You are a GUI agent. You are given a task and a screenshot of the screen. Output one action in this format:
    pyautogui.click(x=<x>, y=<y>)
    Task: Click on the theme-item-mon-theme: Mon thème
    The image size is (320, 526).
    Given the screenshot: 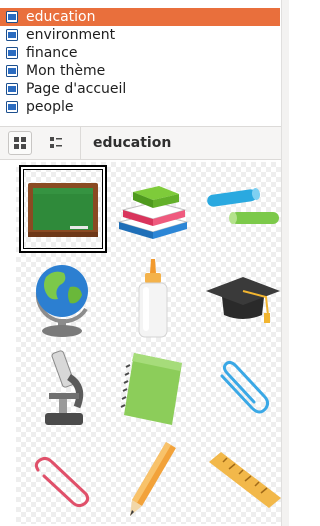 What is the action you would take?
    pyautogui.click(x=140, y=71)
    